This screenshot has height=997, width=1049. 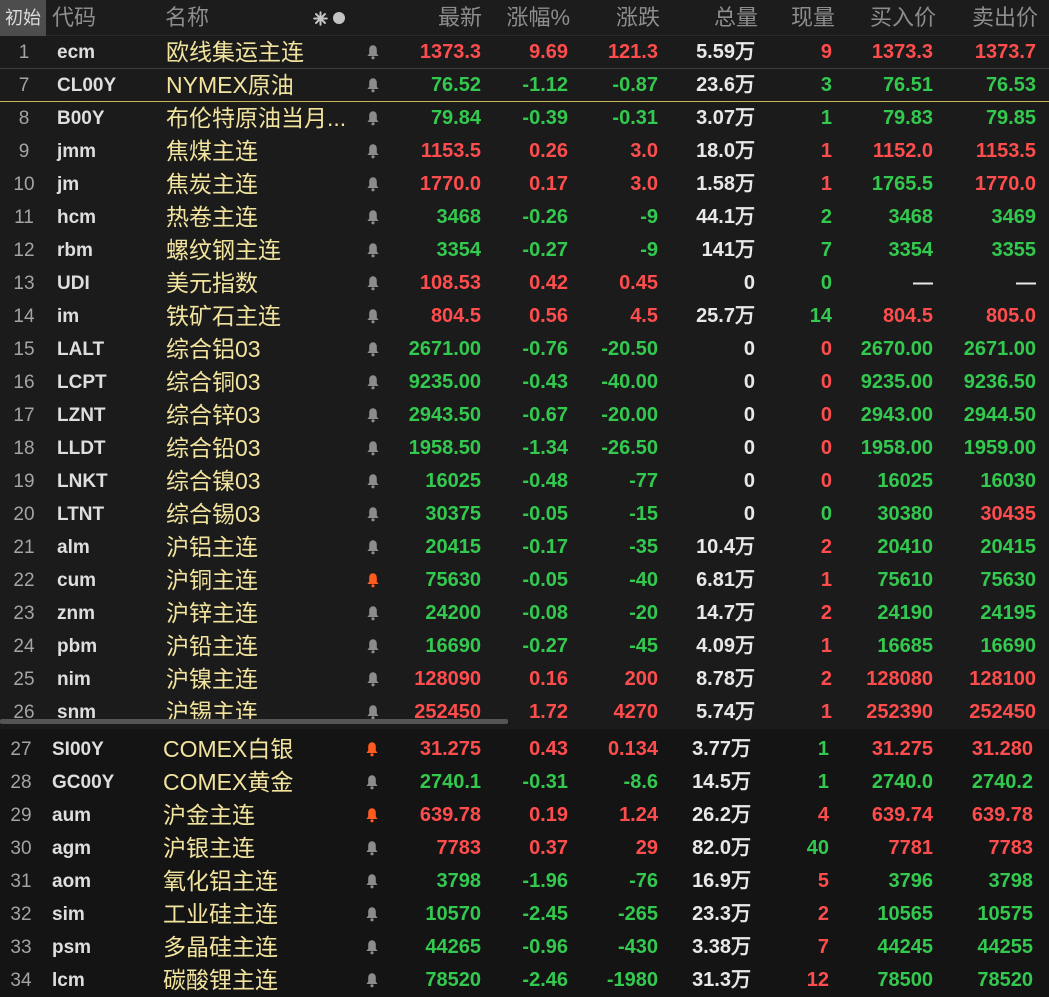 What do you see at coordinates (524, 580) in the screenshot?
I see `table-row: 22 cum 沪铜主连 75630 -0.05 -40 6.81万 1 75610 75630` at bounding box center [524, 580].